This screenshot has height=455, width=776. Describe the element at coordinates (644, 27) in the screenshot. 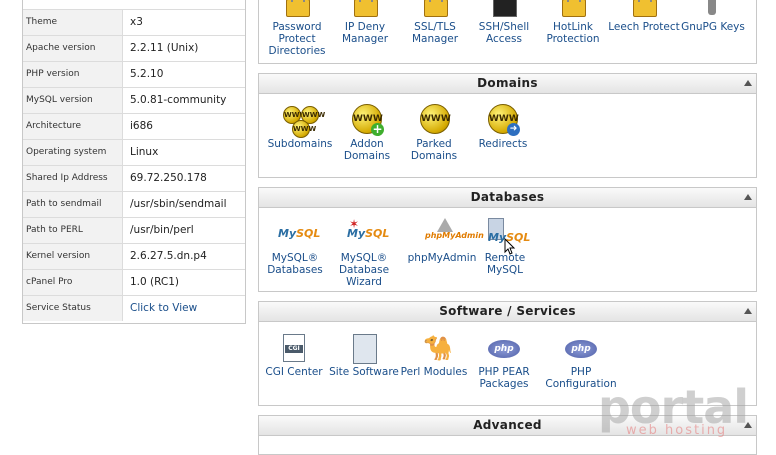

I see `item-label: Leech Protect` at that location.